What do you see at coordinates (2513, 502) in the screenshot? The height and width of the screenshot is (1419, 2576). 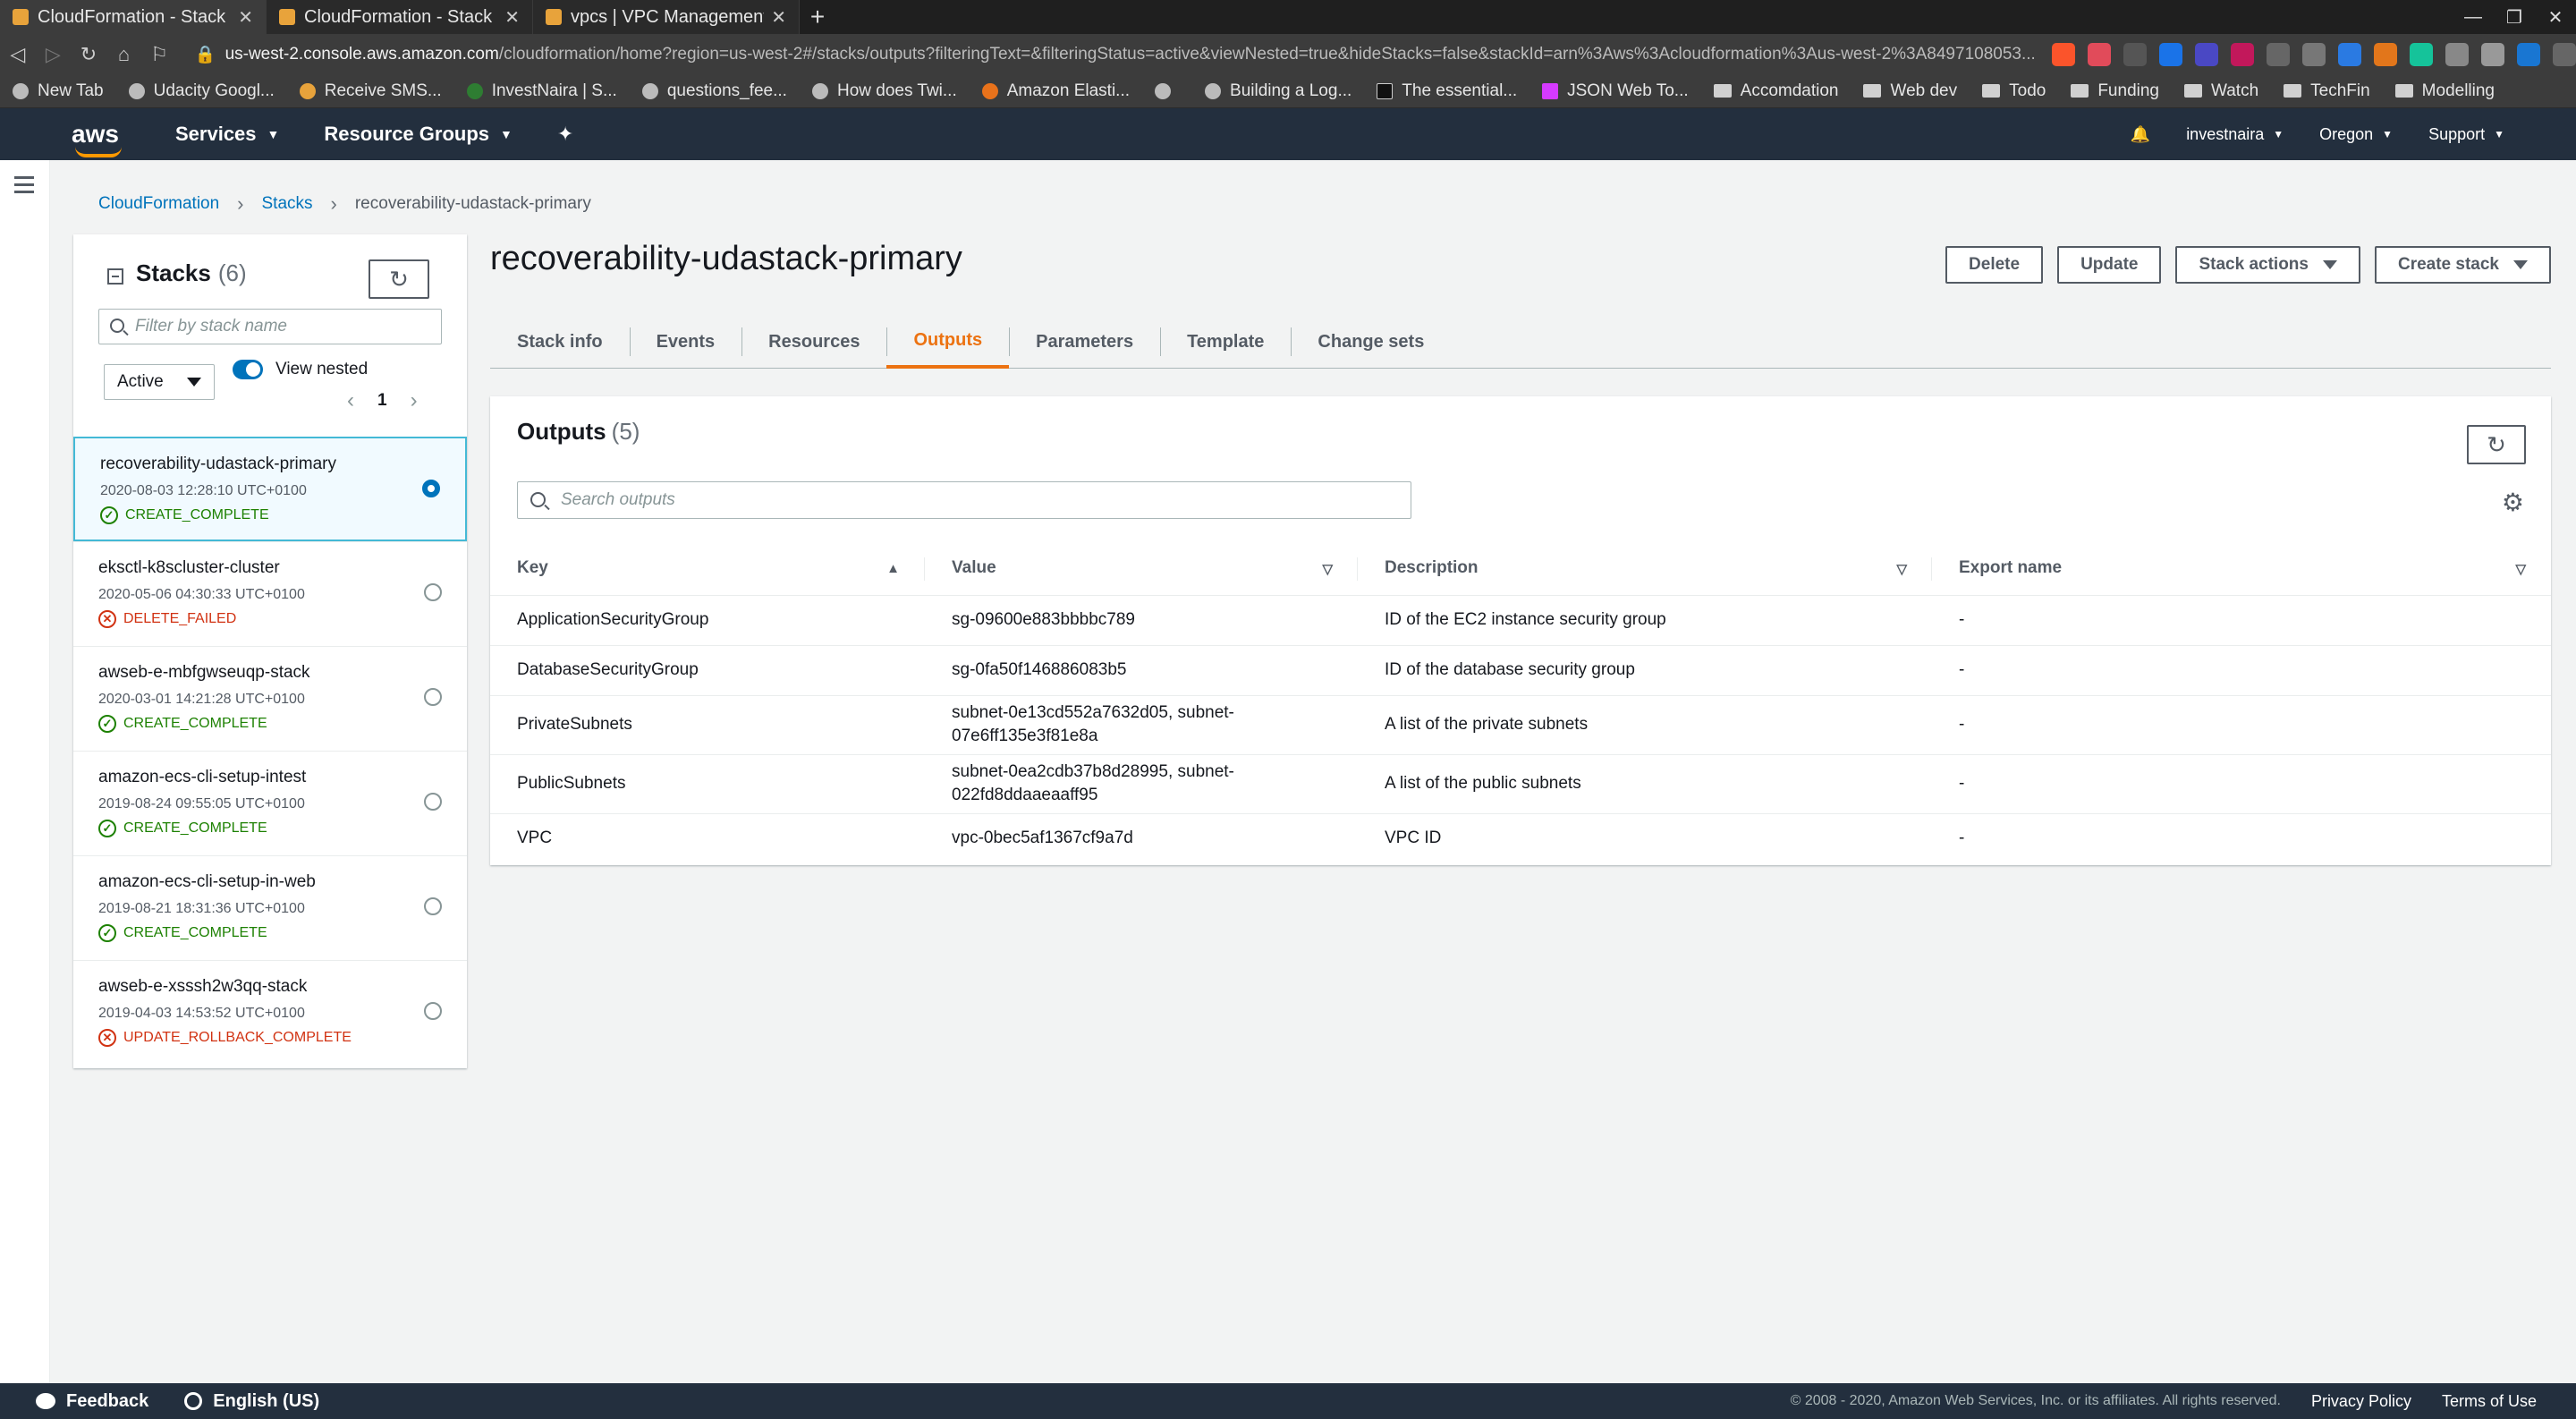 I see `gear-icon: ⚙` at bounding box center [2513, 502].